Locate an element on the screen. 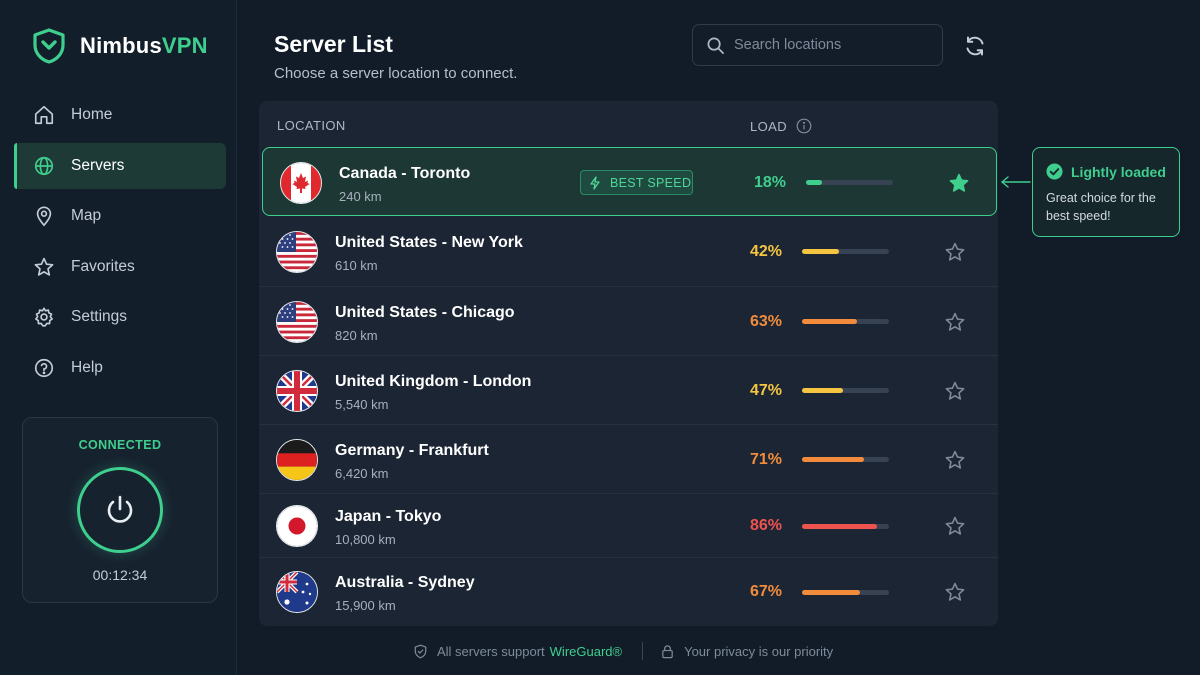 This screenshot has width=1200, height=675. sidebar-item-map: Map is located at coordinates (120, 216).